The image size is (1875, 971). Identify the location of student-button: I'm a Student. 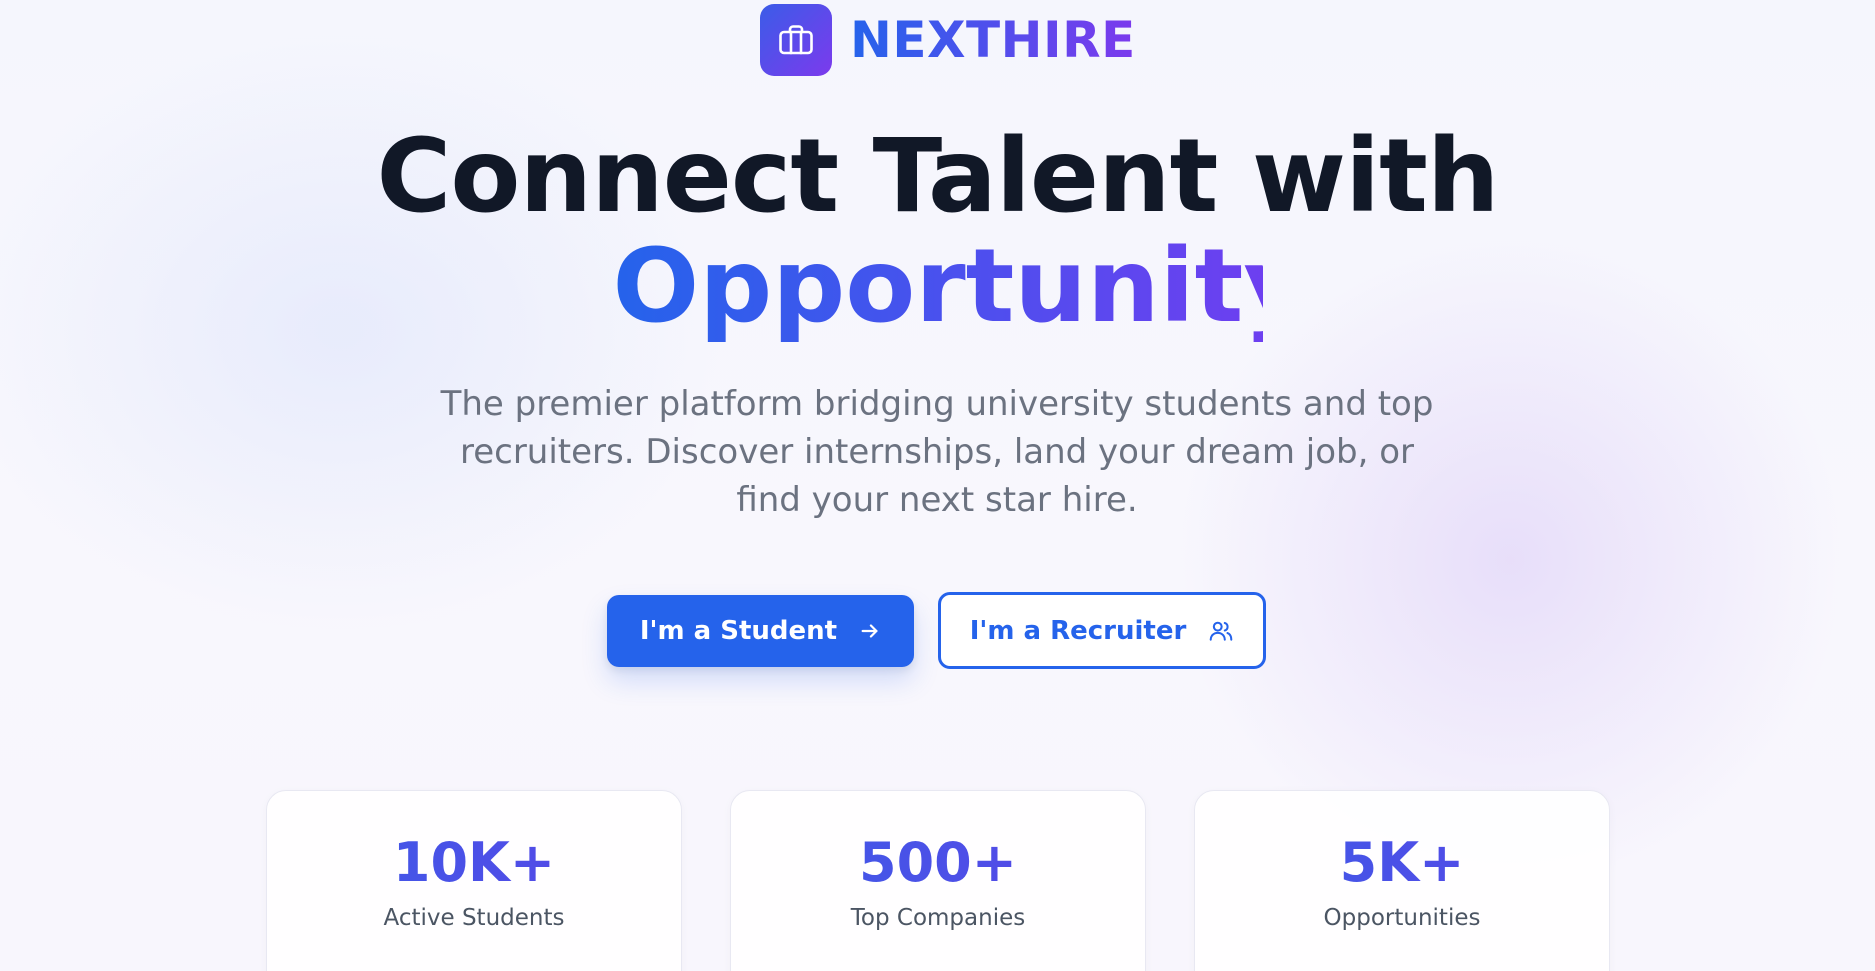
(760, 631).